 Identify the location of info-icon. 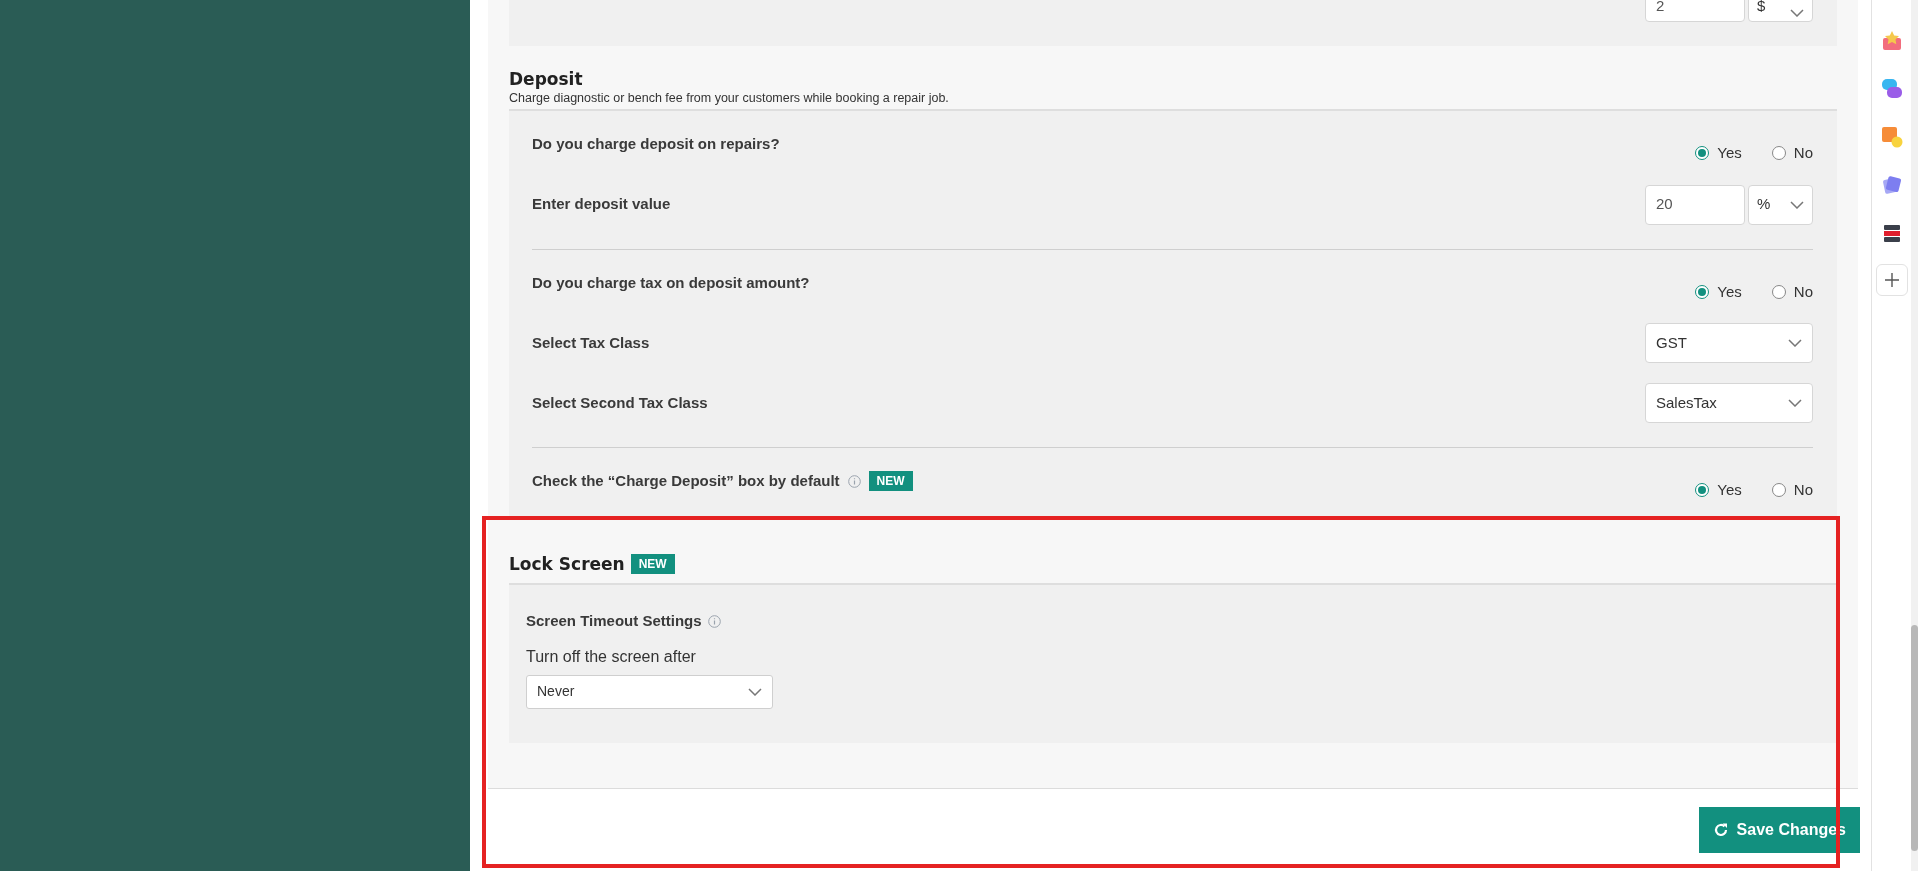
(714, 621).